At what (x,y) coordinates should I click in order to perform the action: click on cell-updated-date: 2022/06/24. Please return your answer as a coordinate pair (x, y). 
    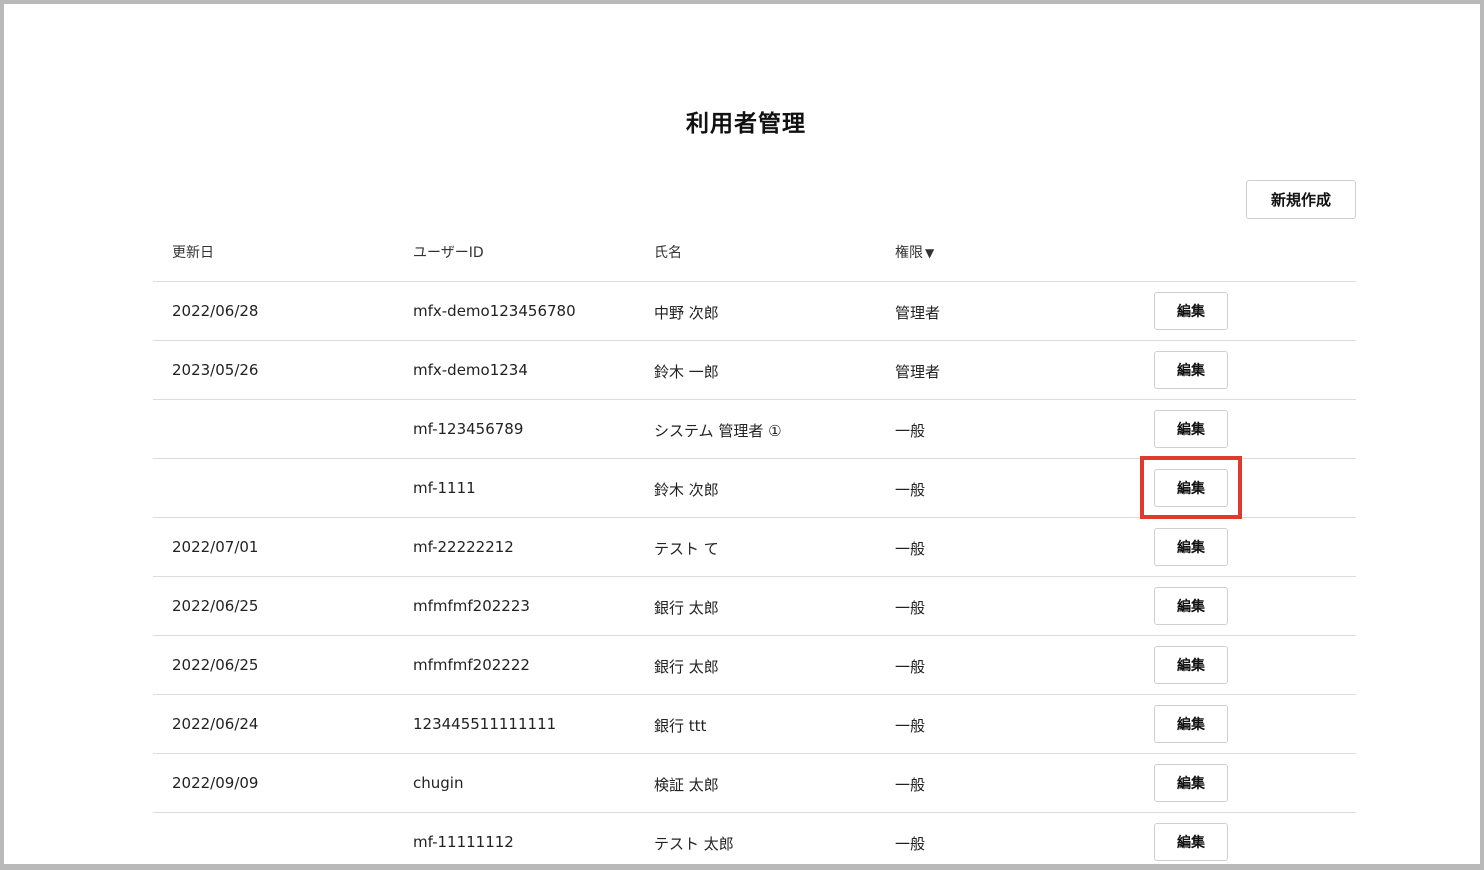
    Looking at the image, I should click on (215, 724).